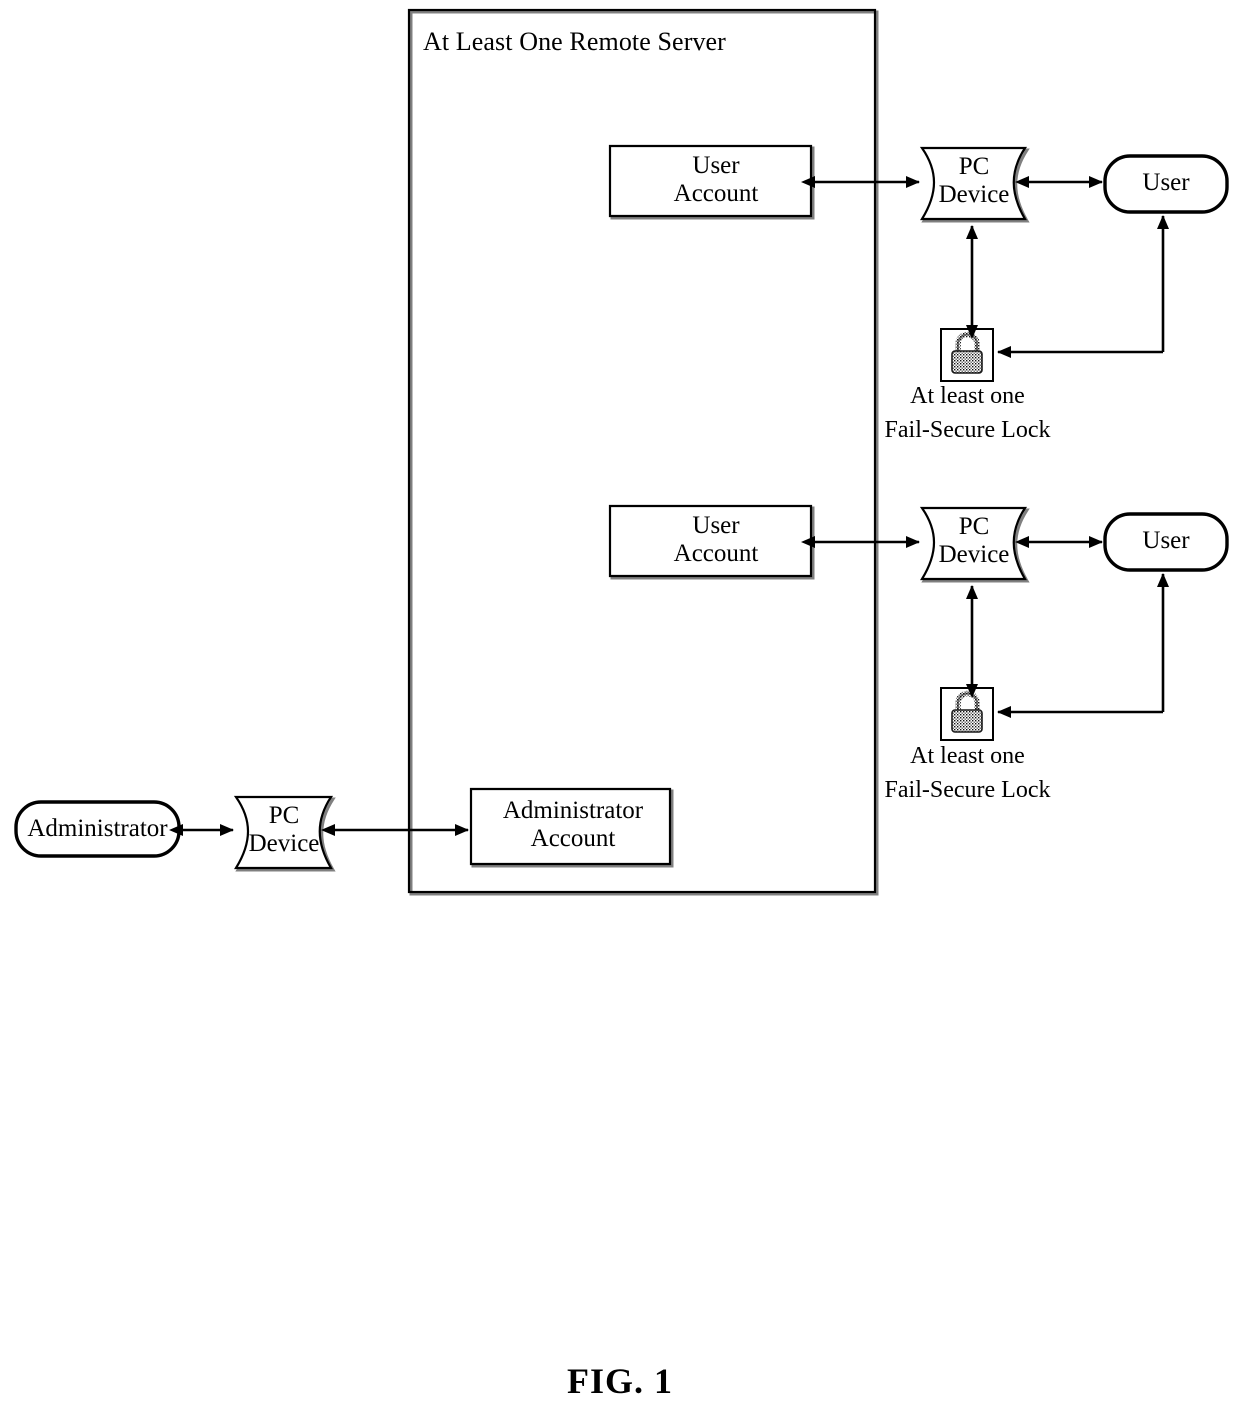  Describe the element at coordinates (974, 544) in the screenshot. I see `row-2-pc-device-shape` at that location.